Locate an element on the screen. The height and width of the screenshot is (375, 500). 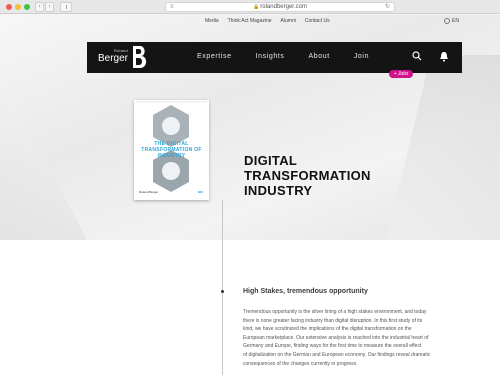
nav-insights: Insights is located at coordinates (270, 56).